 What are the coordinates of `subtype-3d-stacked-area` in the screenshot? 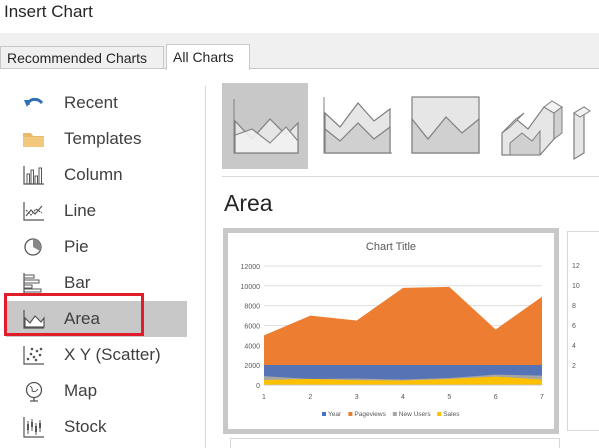 It's located at (584, 126).